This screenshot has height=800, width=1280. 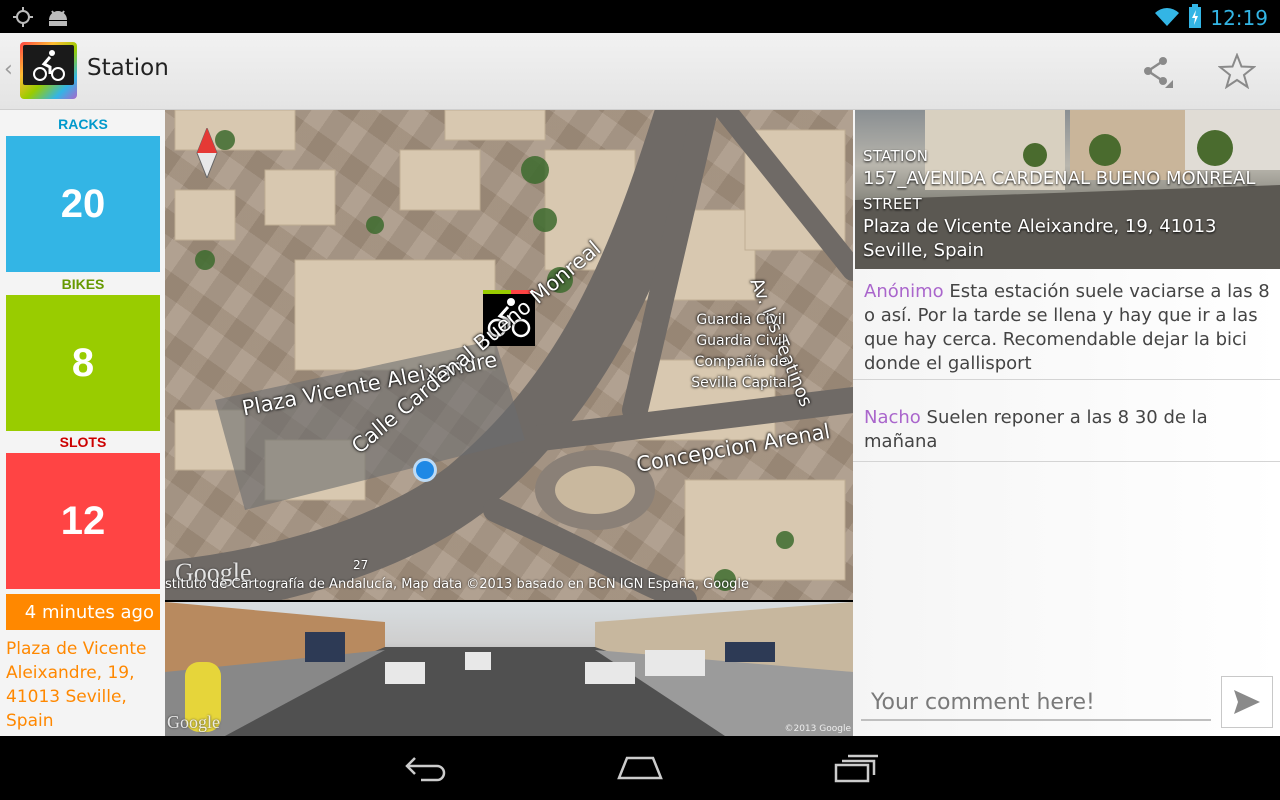 What do you see at coordinates (83, 124) in the screenshot?
I see `racks-label: RACKS` at bounding box center [83, 124].